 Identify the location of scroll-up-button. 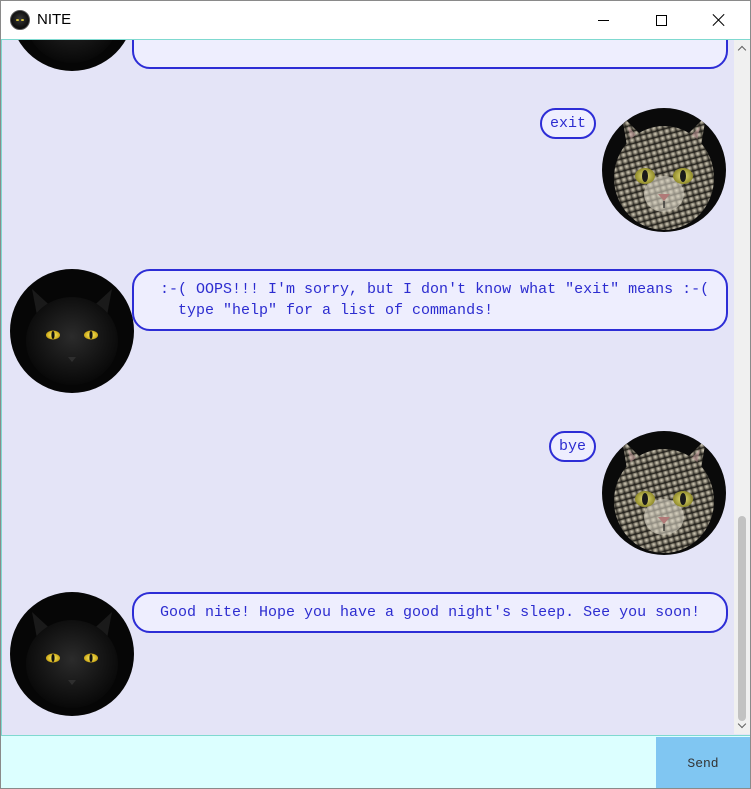
(742, 48).